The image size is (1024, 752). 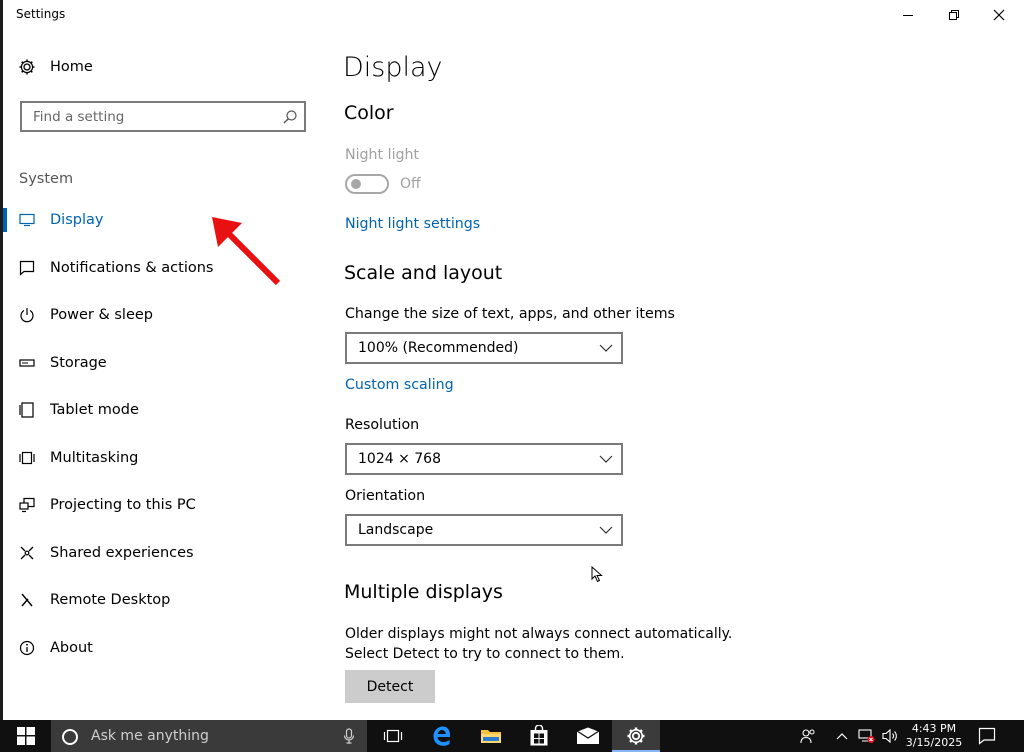 I want to click on find-setting-search, so click(x=163, y=116).